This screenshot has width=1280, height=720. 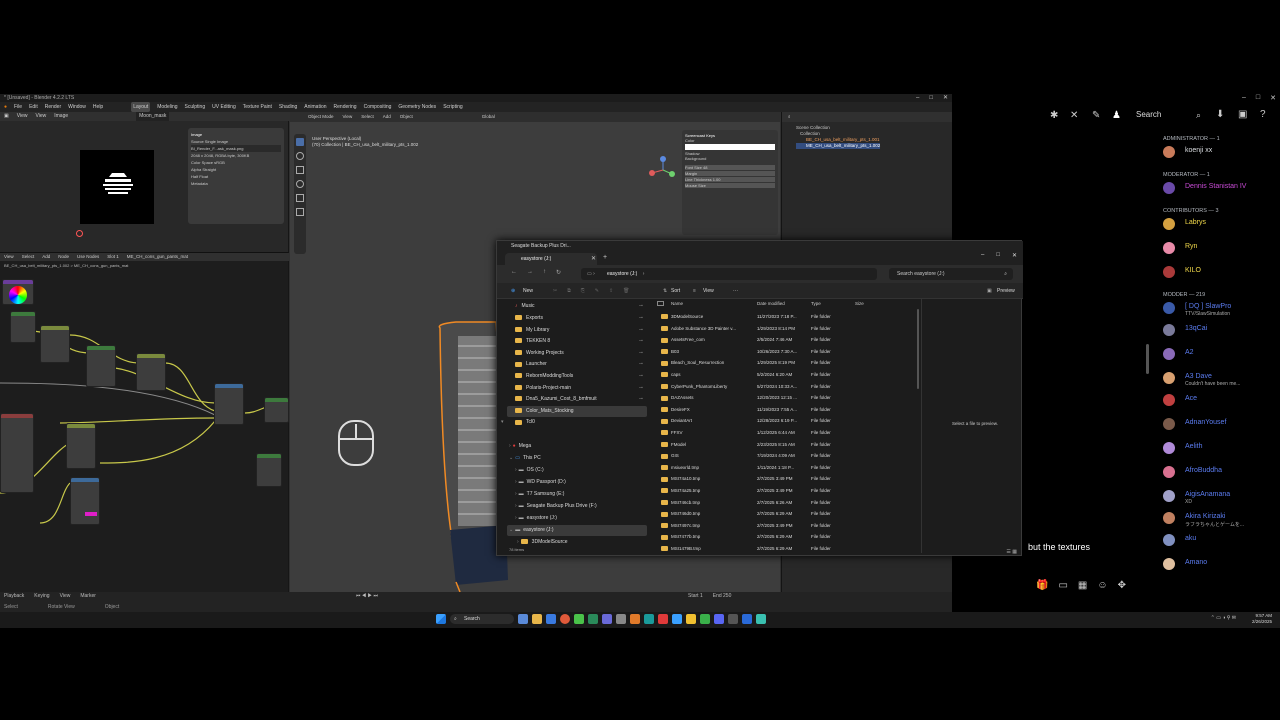 What do you see at coordinates (1220, 225) in the screenshot?
I see `member-item: Labrys` at bounding box center [1220, 225].